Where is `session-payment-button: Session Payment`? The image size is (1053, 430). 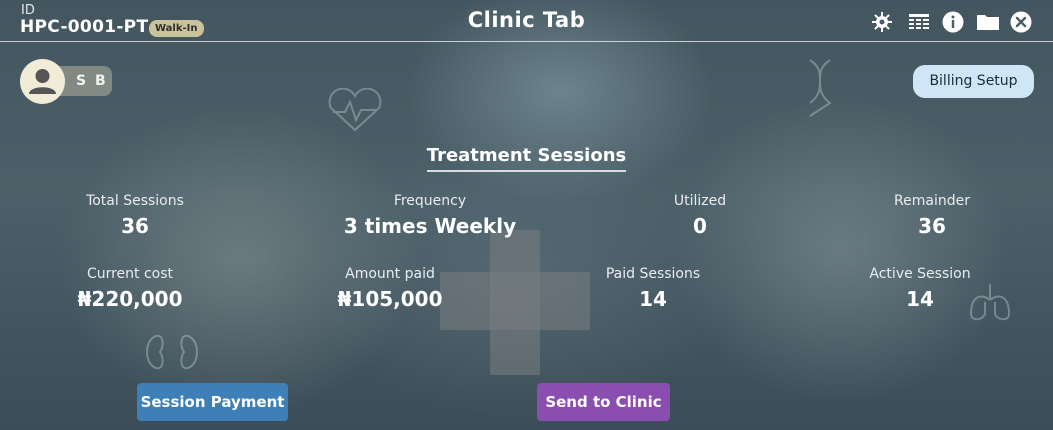
session-payment-button: Session Payment is located at coordinates (212, 402).